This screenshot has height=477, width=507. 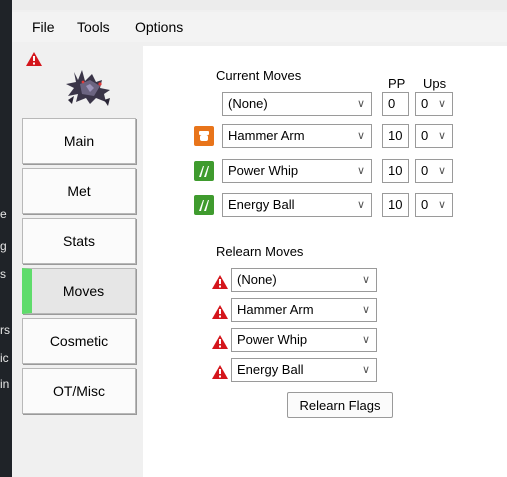 I want to click on pokemon-sprite, so click(x=88, y=88).